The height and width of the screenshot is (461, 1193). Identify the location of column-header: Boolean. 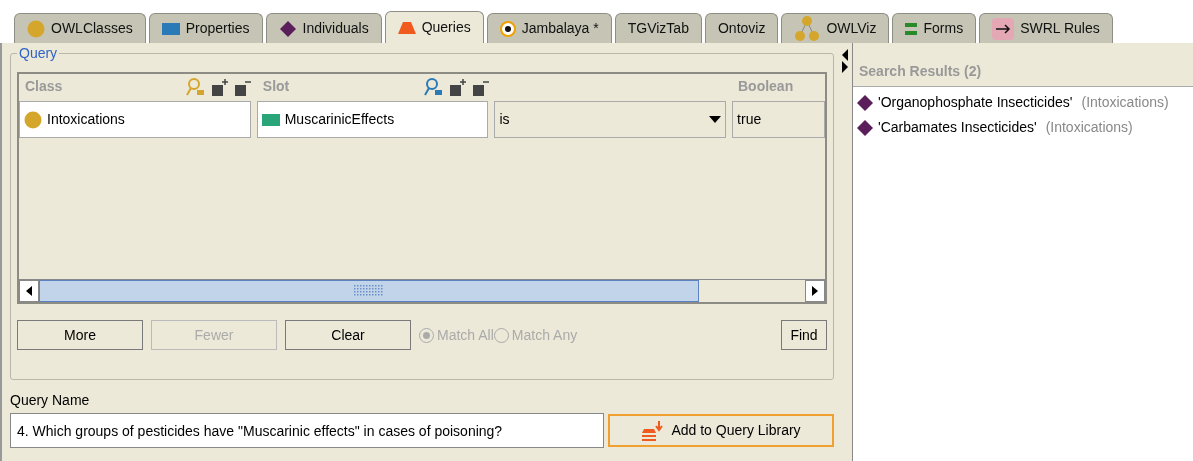
(765, 86).